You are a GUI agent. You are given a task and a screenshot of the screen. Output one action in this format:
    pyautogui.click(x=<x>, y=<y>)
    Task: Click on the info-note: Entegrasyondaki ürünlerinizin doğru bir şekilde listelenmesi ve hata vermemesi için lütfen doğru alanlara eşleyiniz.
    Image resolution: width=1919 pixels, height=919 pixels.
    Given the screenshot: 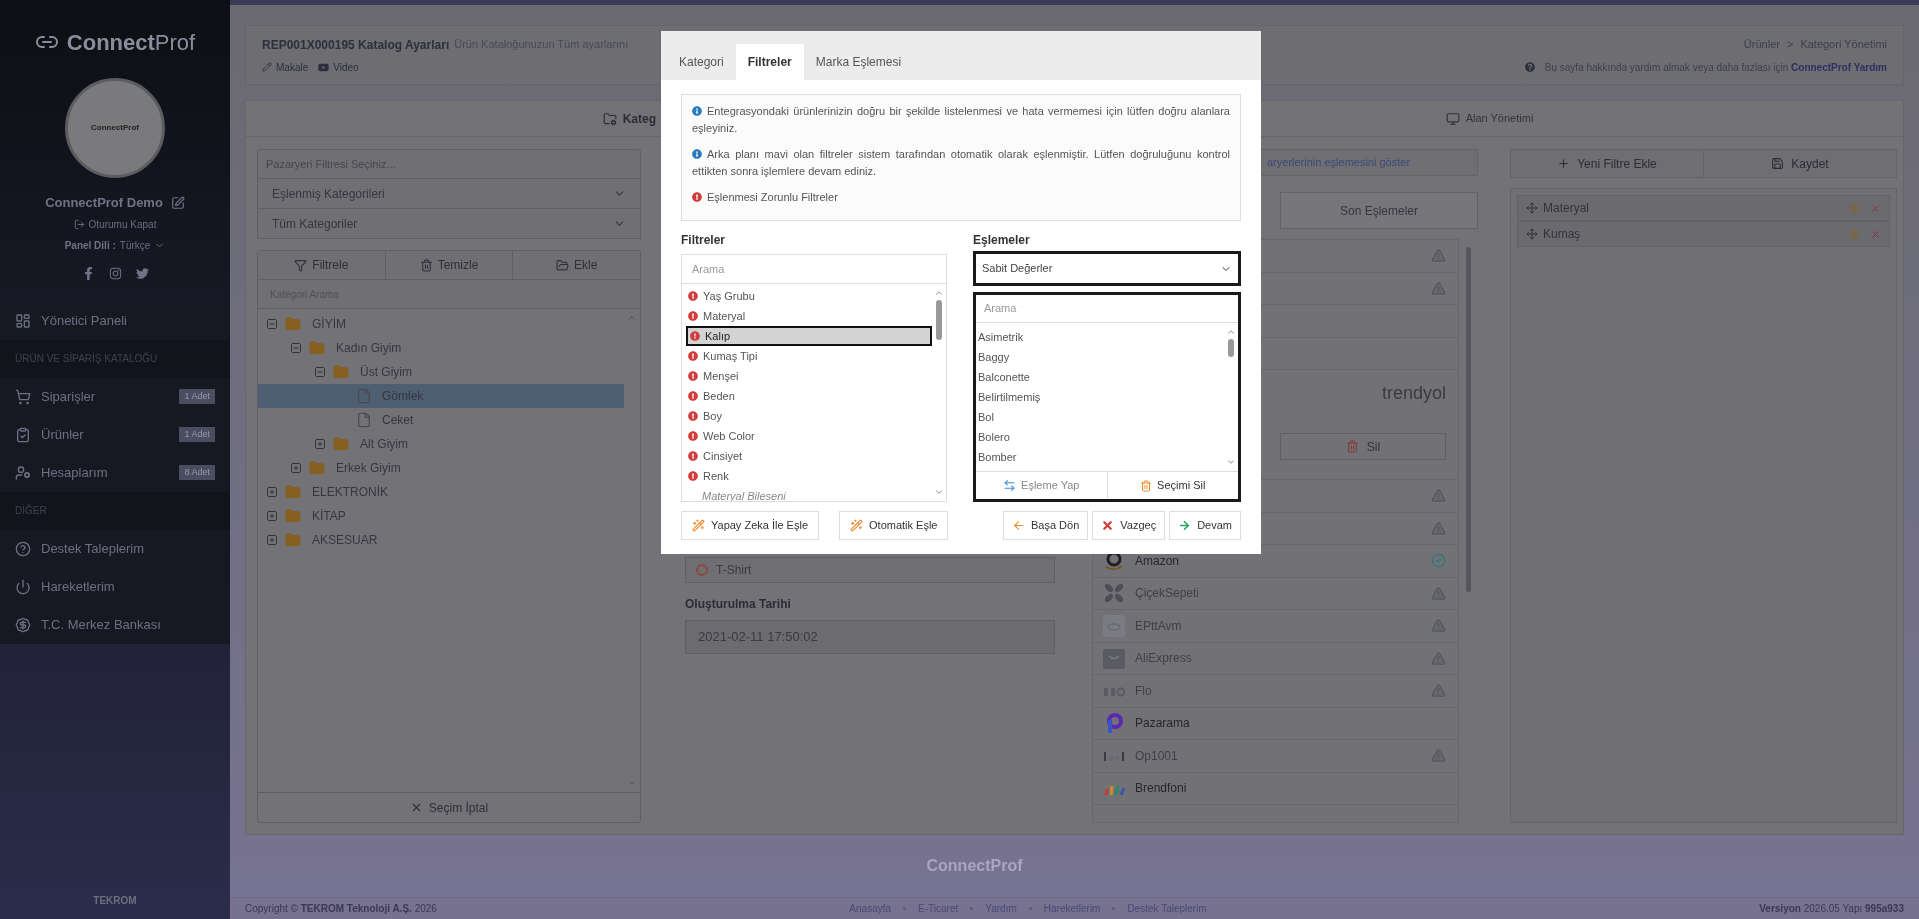 What is the action you would take?
    pyautogui.click(x=961, y=120)
    